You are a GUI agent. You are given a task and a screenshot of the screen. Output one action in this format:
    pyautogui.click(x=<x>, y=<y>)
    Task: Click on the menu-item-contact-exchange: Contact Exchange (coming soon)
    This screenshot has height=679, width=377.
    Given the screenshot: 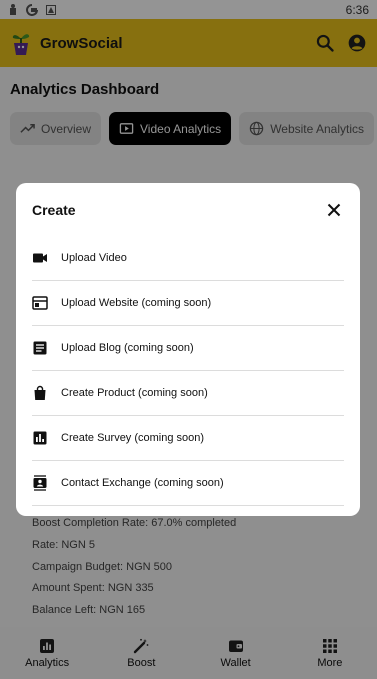 What is the action you would take?
    pyautogui.click(x=188, y=483)
    